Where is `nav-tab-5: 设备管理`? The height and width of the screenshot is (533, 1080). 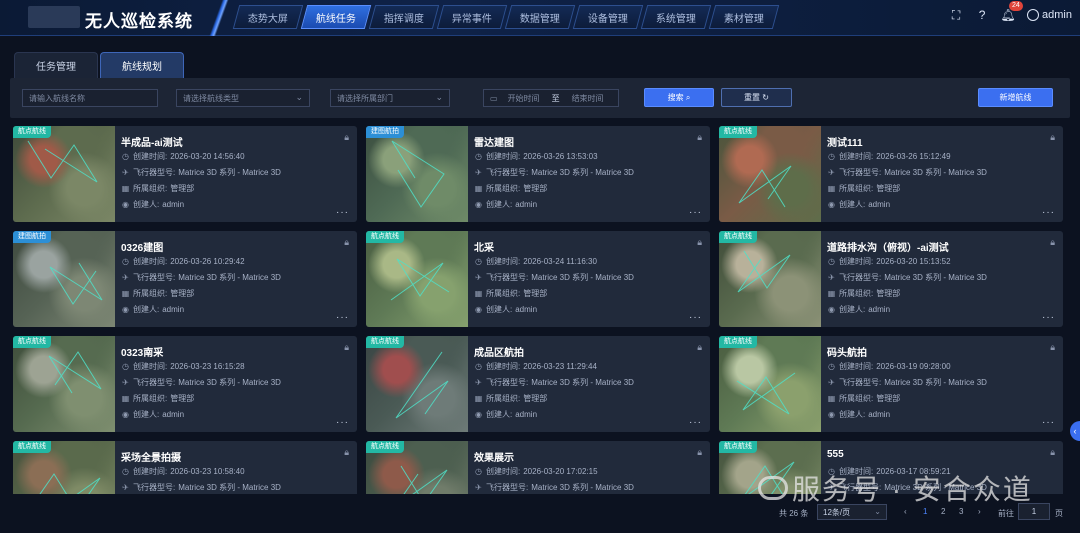
nav-tab-5: 设备管理 is located at coordinates (608, 17).